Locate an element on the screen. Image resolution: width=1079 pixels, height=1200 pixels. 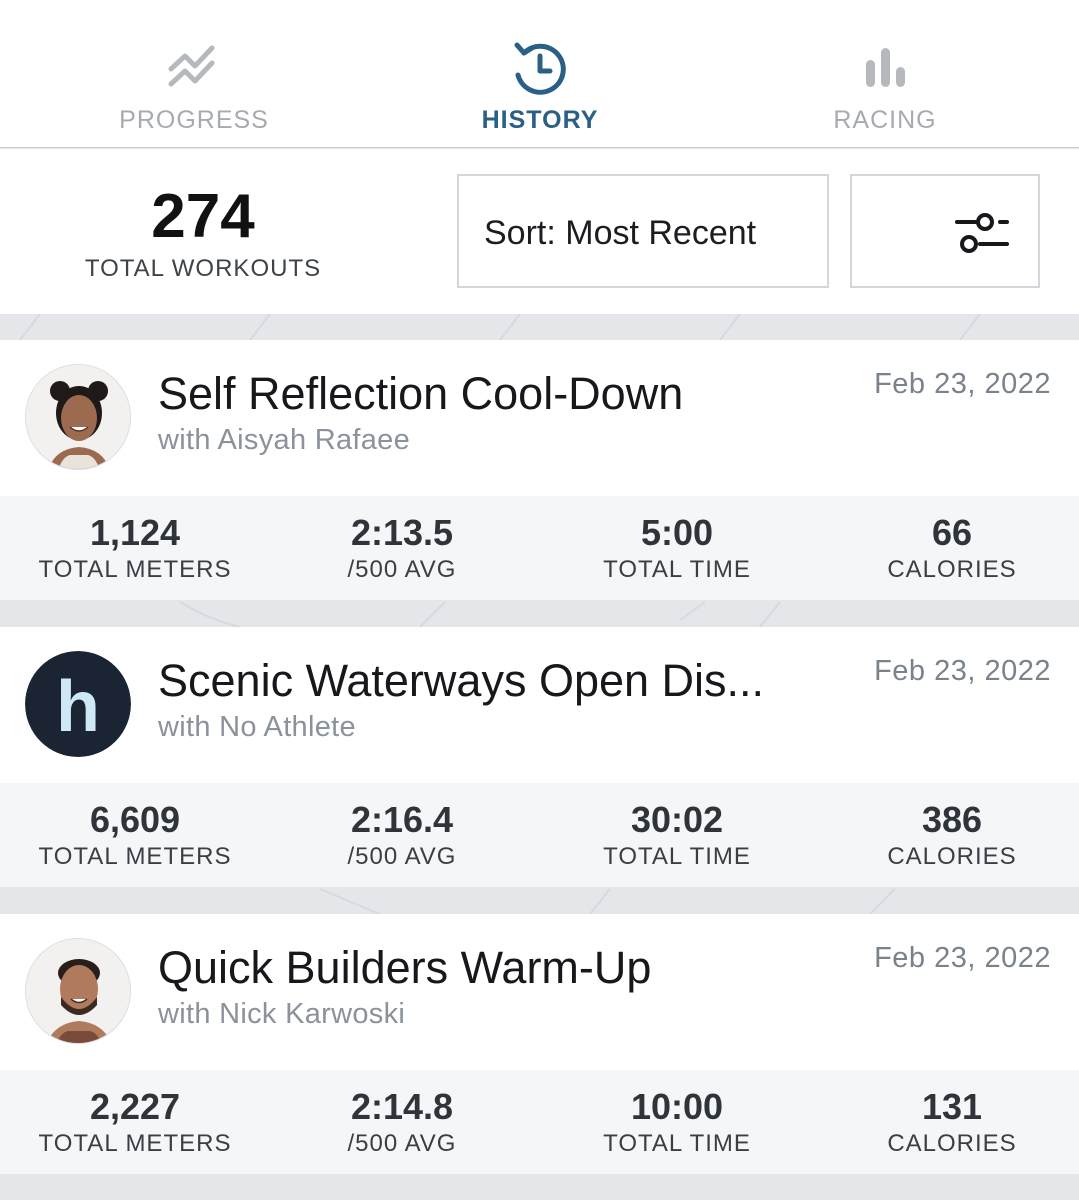
workout-title: Quick Builders Warm-Up is located at coordinates (405, 967).